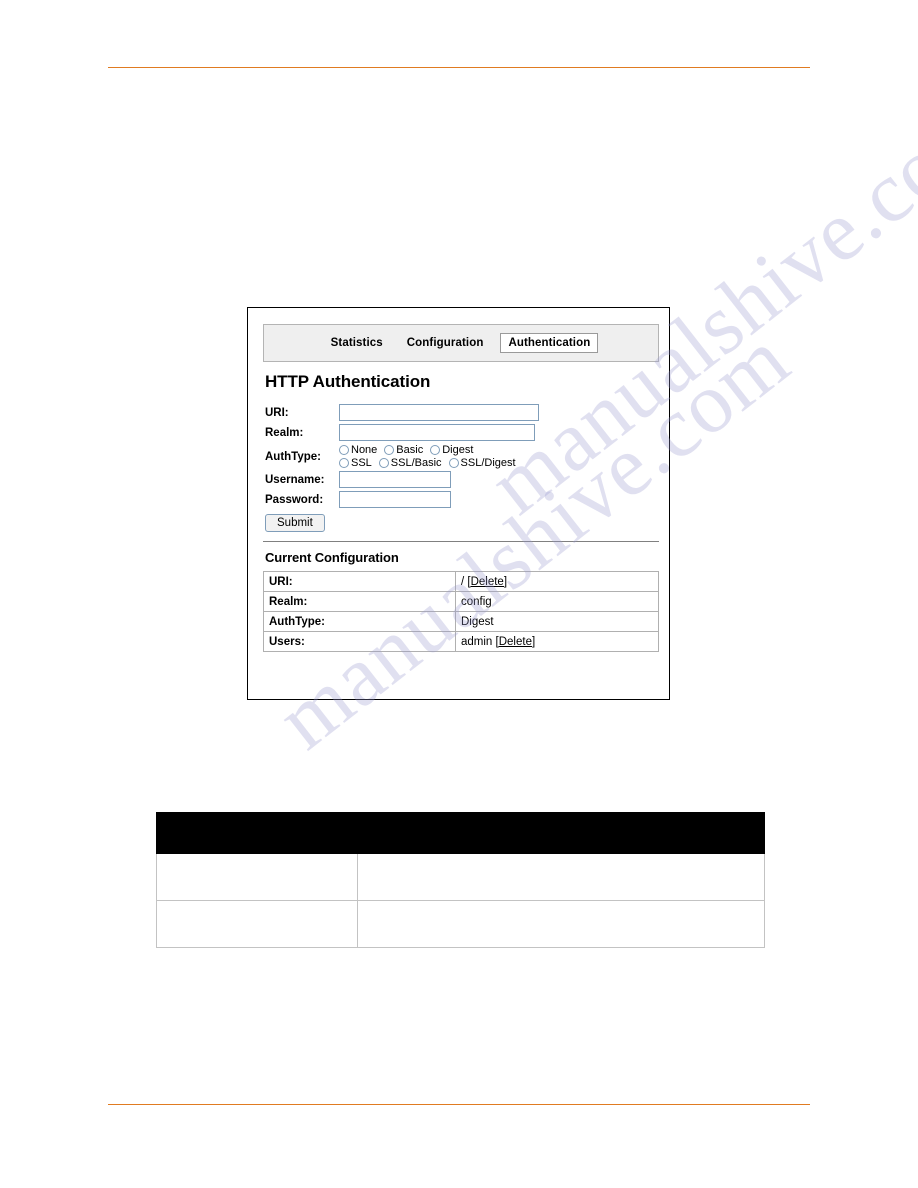  I want to click on radio-ssl-basic-label: SSL/Basic, so click(416, 463).